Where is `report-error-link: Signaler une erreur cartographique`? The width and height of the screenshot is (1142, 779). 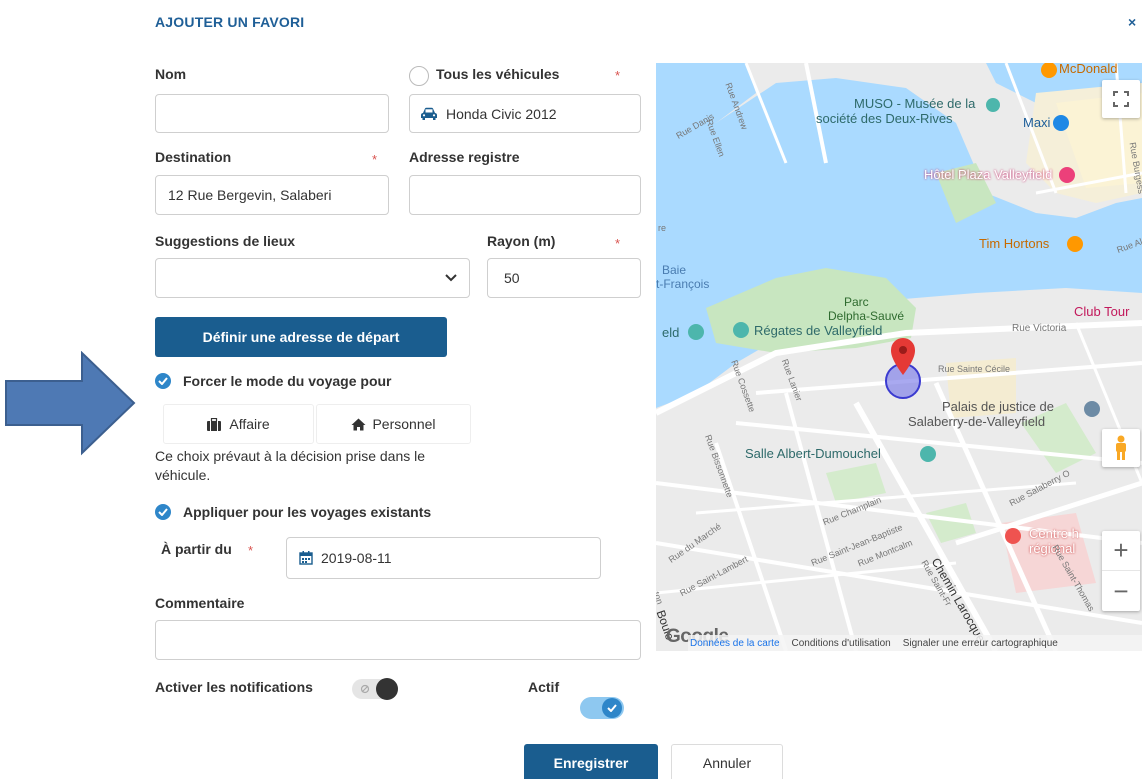
report-error-link: Signaler une erreur cartographique is located at coordinates (980, 643).